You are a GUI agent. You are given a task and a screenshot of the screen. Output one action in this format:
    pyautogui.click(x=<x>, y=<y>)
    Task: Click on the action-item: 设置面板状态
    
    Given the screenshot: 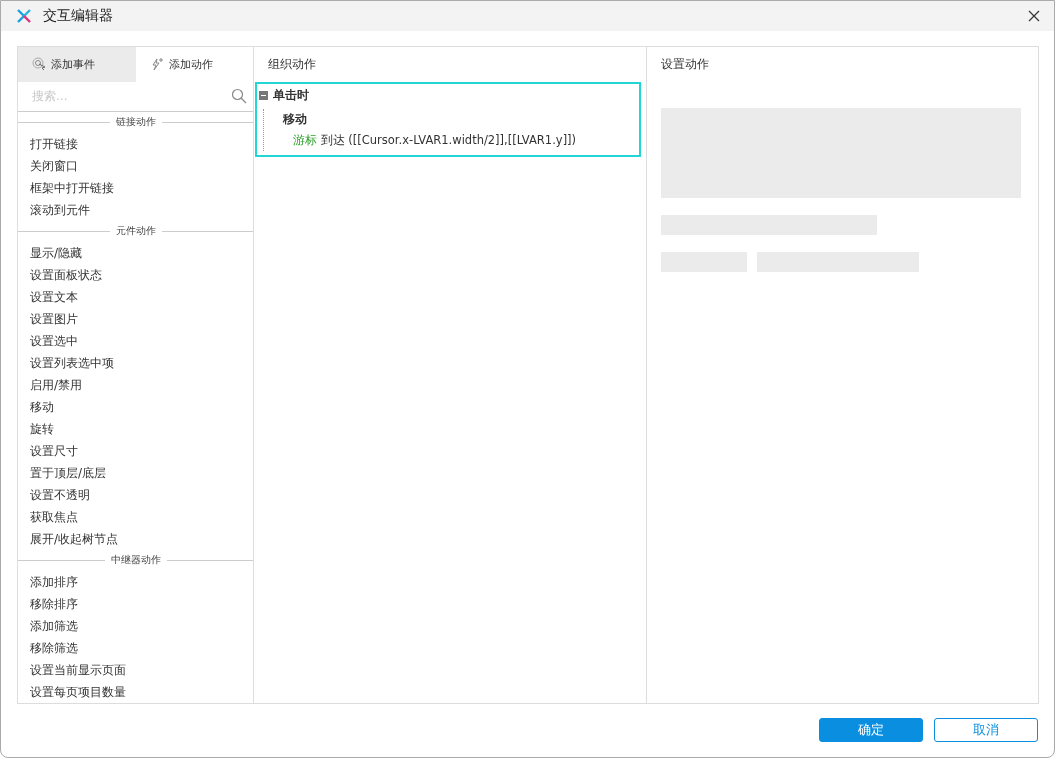 What is the action you would take?
    pyautogui.click(x=135, y=274)
    